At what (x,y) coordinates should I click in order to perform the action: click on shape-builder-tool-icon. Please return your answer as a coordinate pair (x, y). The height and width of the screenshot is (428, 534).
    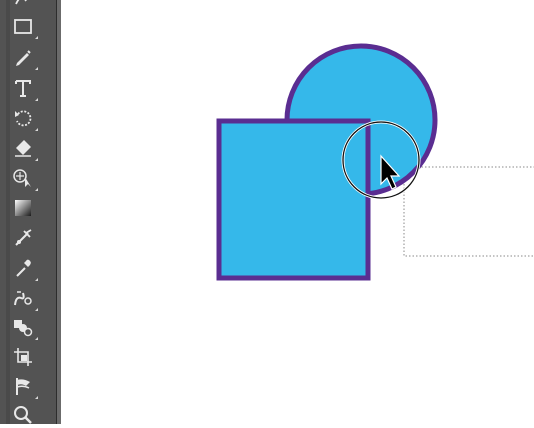
    Looking at the image, I should click on (24, 178).